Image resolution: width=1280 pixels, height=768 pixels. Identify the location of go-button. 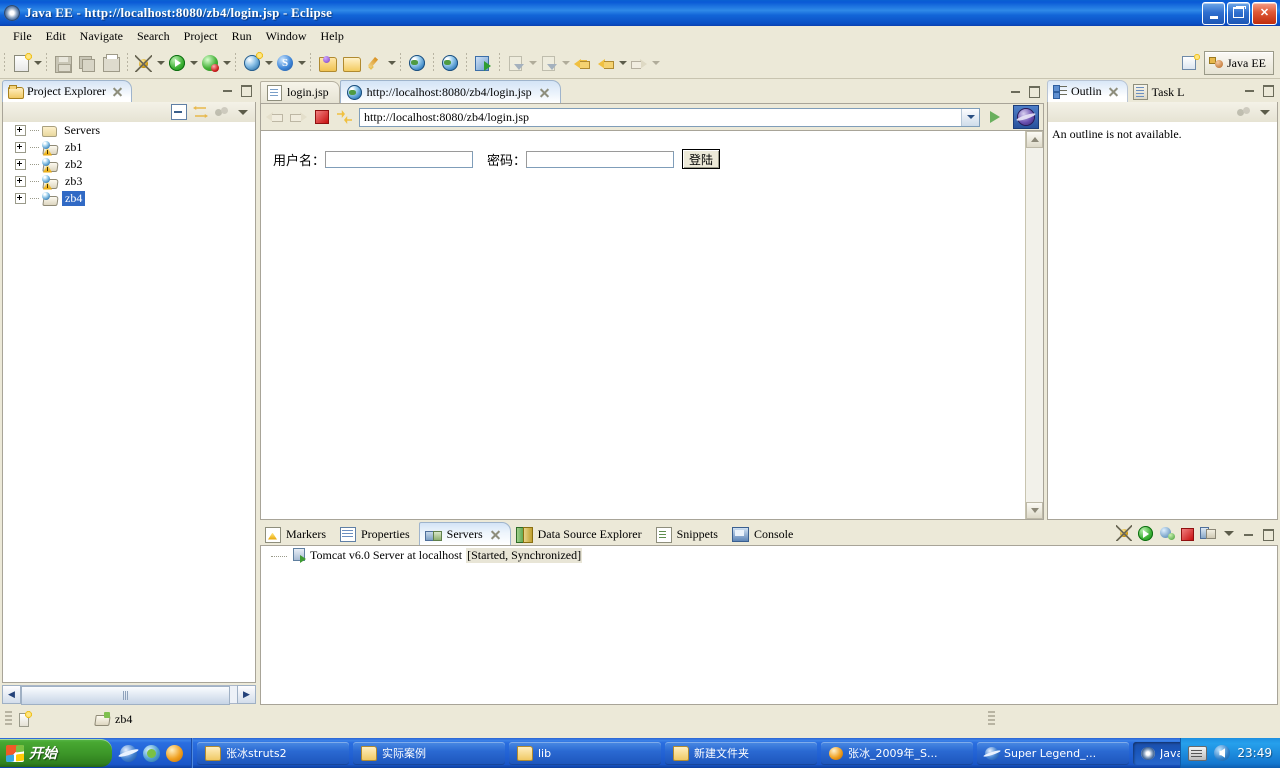
(995, 117).